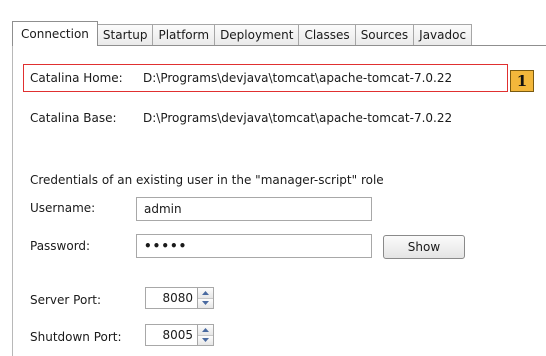 The width and height of the screenshot is (546, 356). What do you see at coordinates (424, 247) in the screenshot?
I see `show-password-button: Show` at bounding box center [424, 247].